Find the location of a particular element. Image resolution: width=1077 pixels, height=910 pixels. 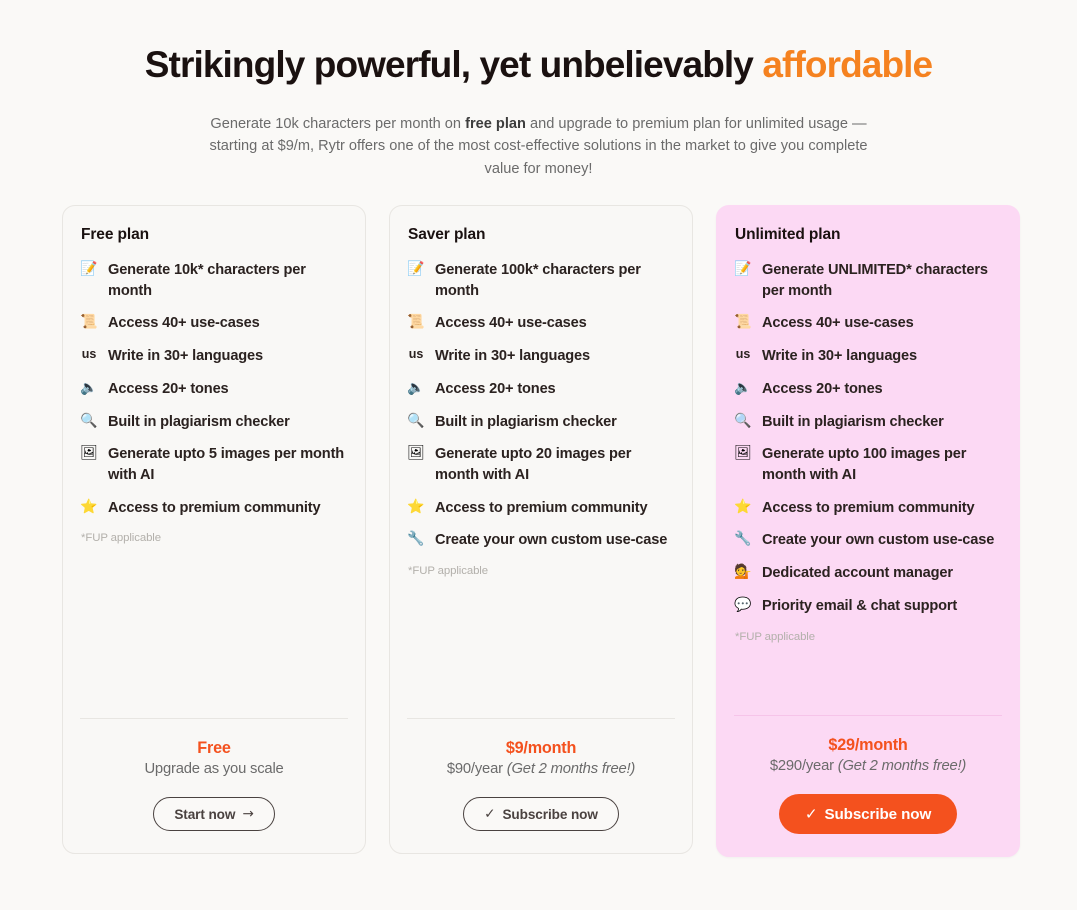

cta-button-unlimited-plan: ✓ Subscribe now is located at coordinates (868, 814).